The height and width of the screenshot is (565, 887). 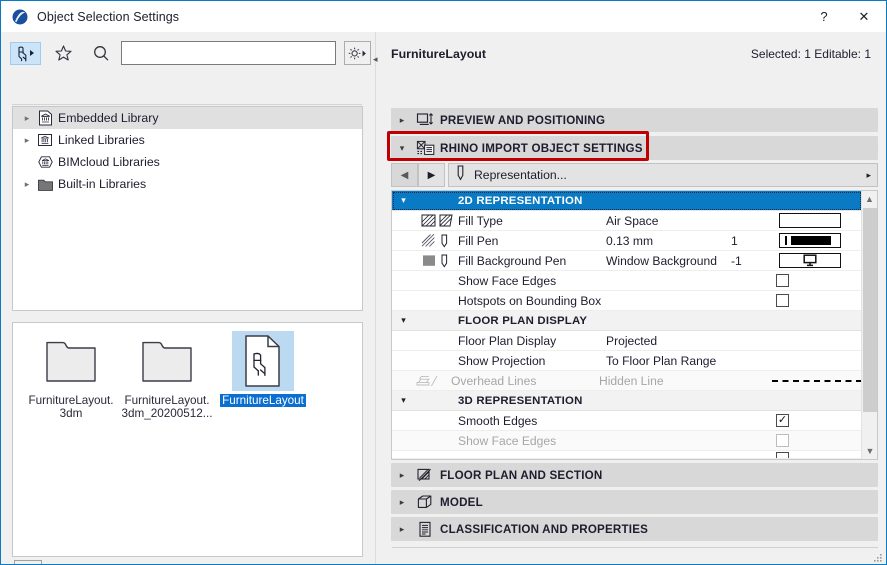 I want to click on rhino-import-icon, so click(x=425, y=148).